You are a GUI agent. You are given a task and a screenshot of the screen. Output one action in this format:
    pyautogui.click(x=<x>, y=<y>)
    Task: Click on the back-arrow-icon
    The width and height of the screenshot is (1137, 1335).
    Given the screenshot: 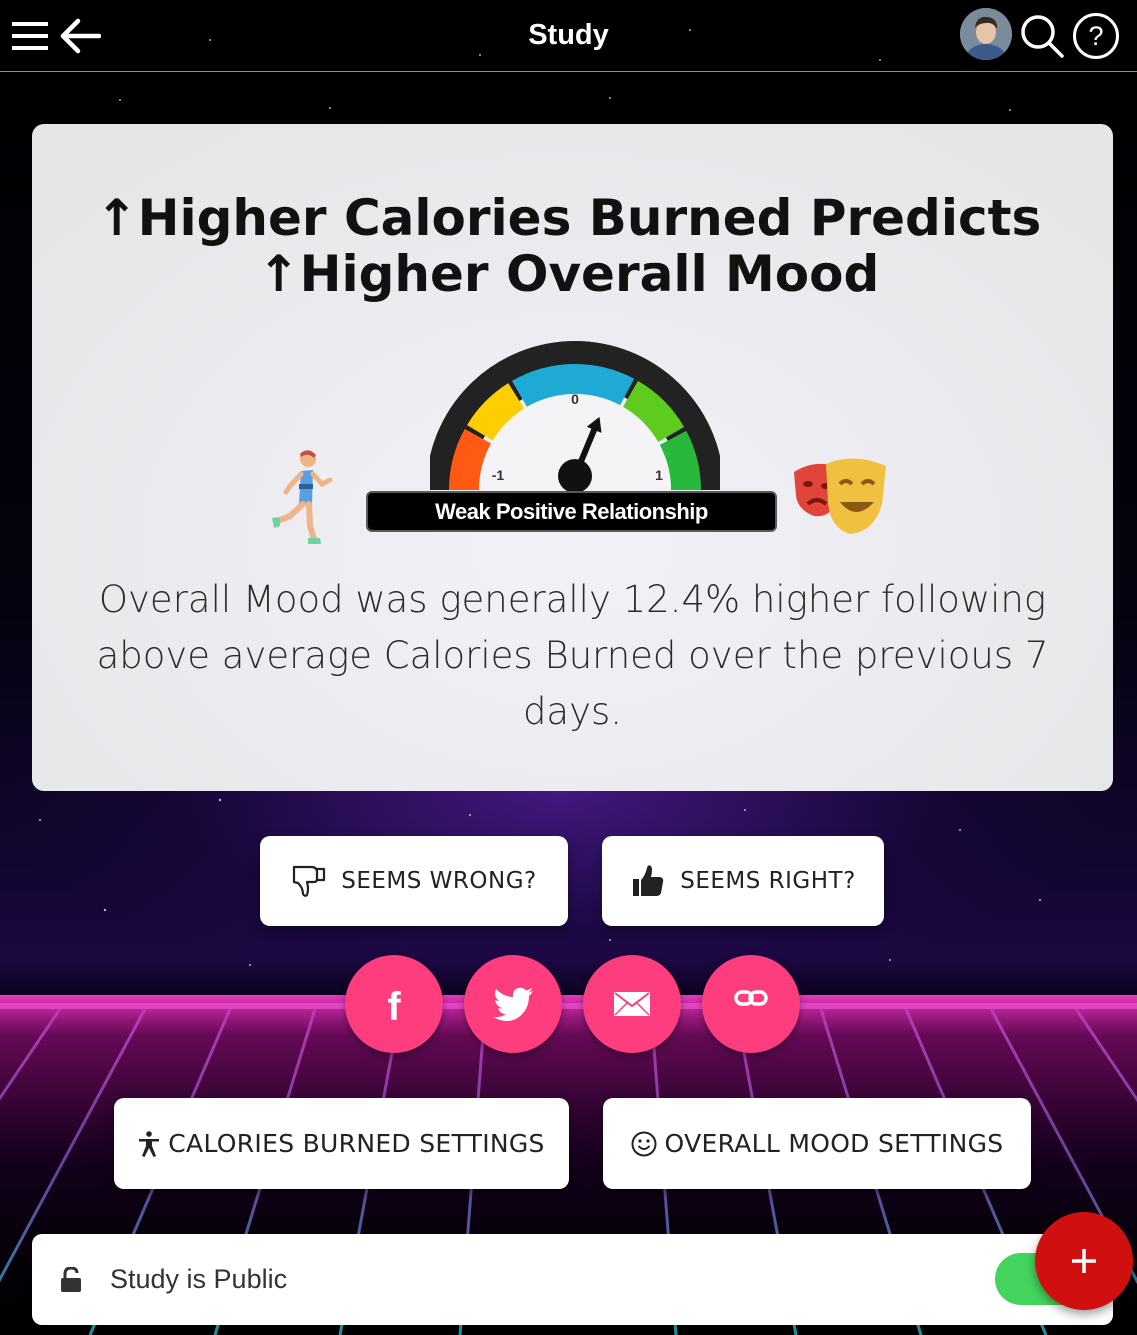 What is the action you would take?
    pyautogui.click(x=80, y=36)
    